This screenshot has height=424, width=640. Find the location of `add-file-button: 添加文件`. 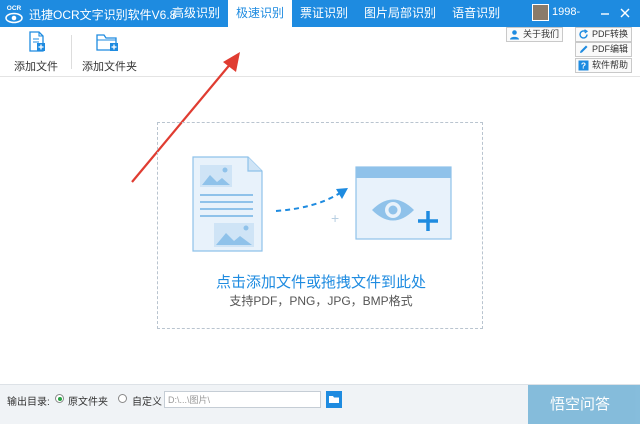

add-file-button: 添加文件 is located at coordinates (36, 52).